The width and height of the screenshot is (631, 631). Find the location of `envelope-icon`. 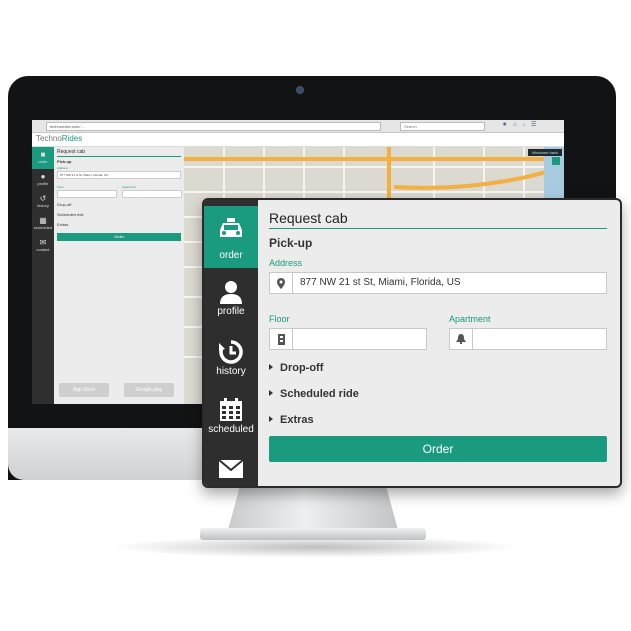

envelope-icon is located at coordinates (231, 469).